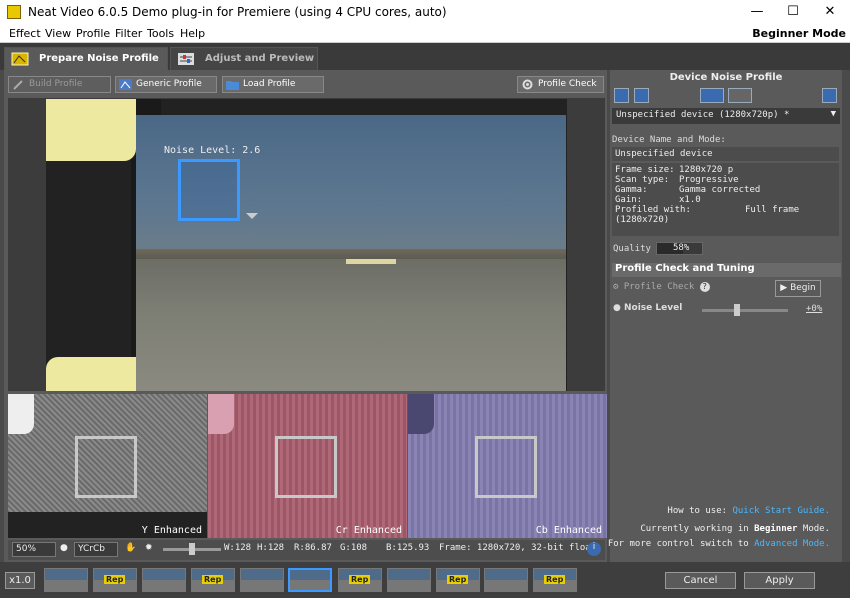  I want to click on mode-label: Beginner Mode, so click(799, 33).